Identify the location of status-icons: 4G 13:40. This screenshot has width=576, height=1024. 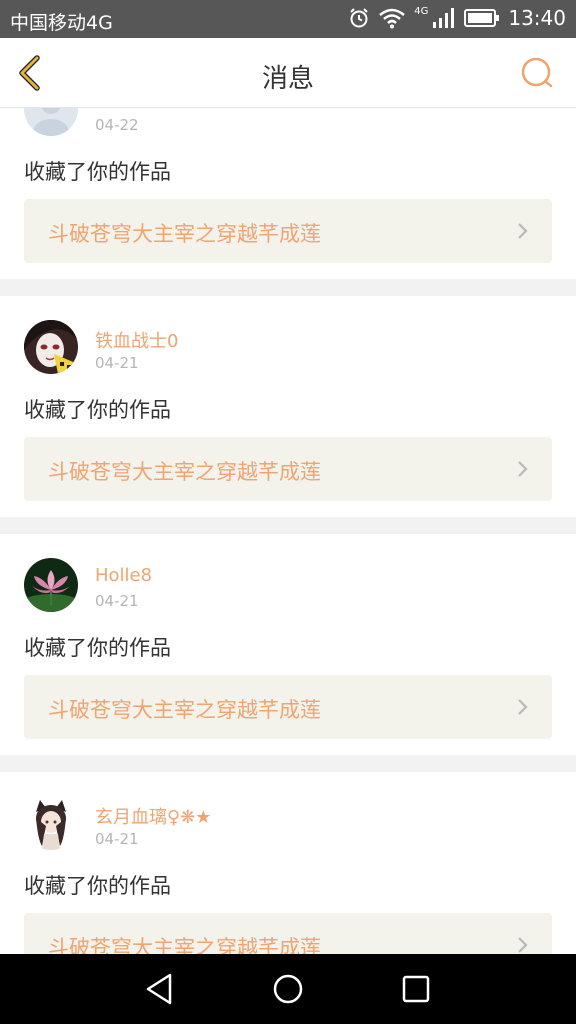
(457, 18).